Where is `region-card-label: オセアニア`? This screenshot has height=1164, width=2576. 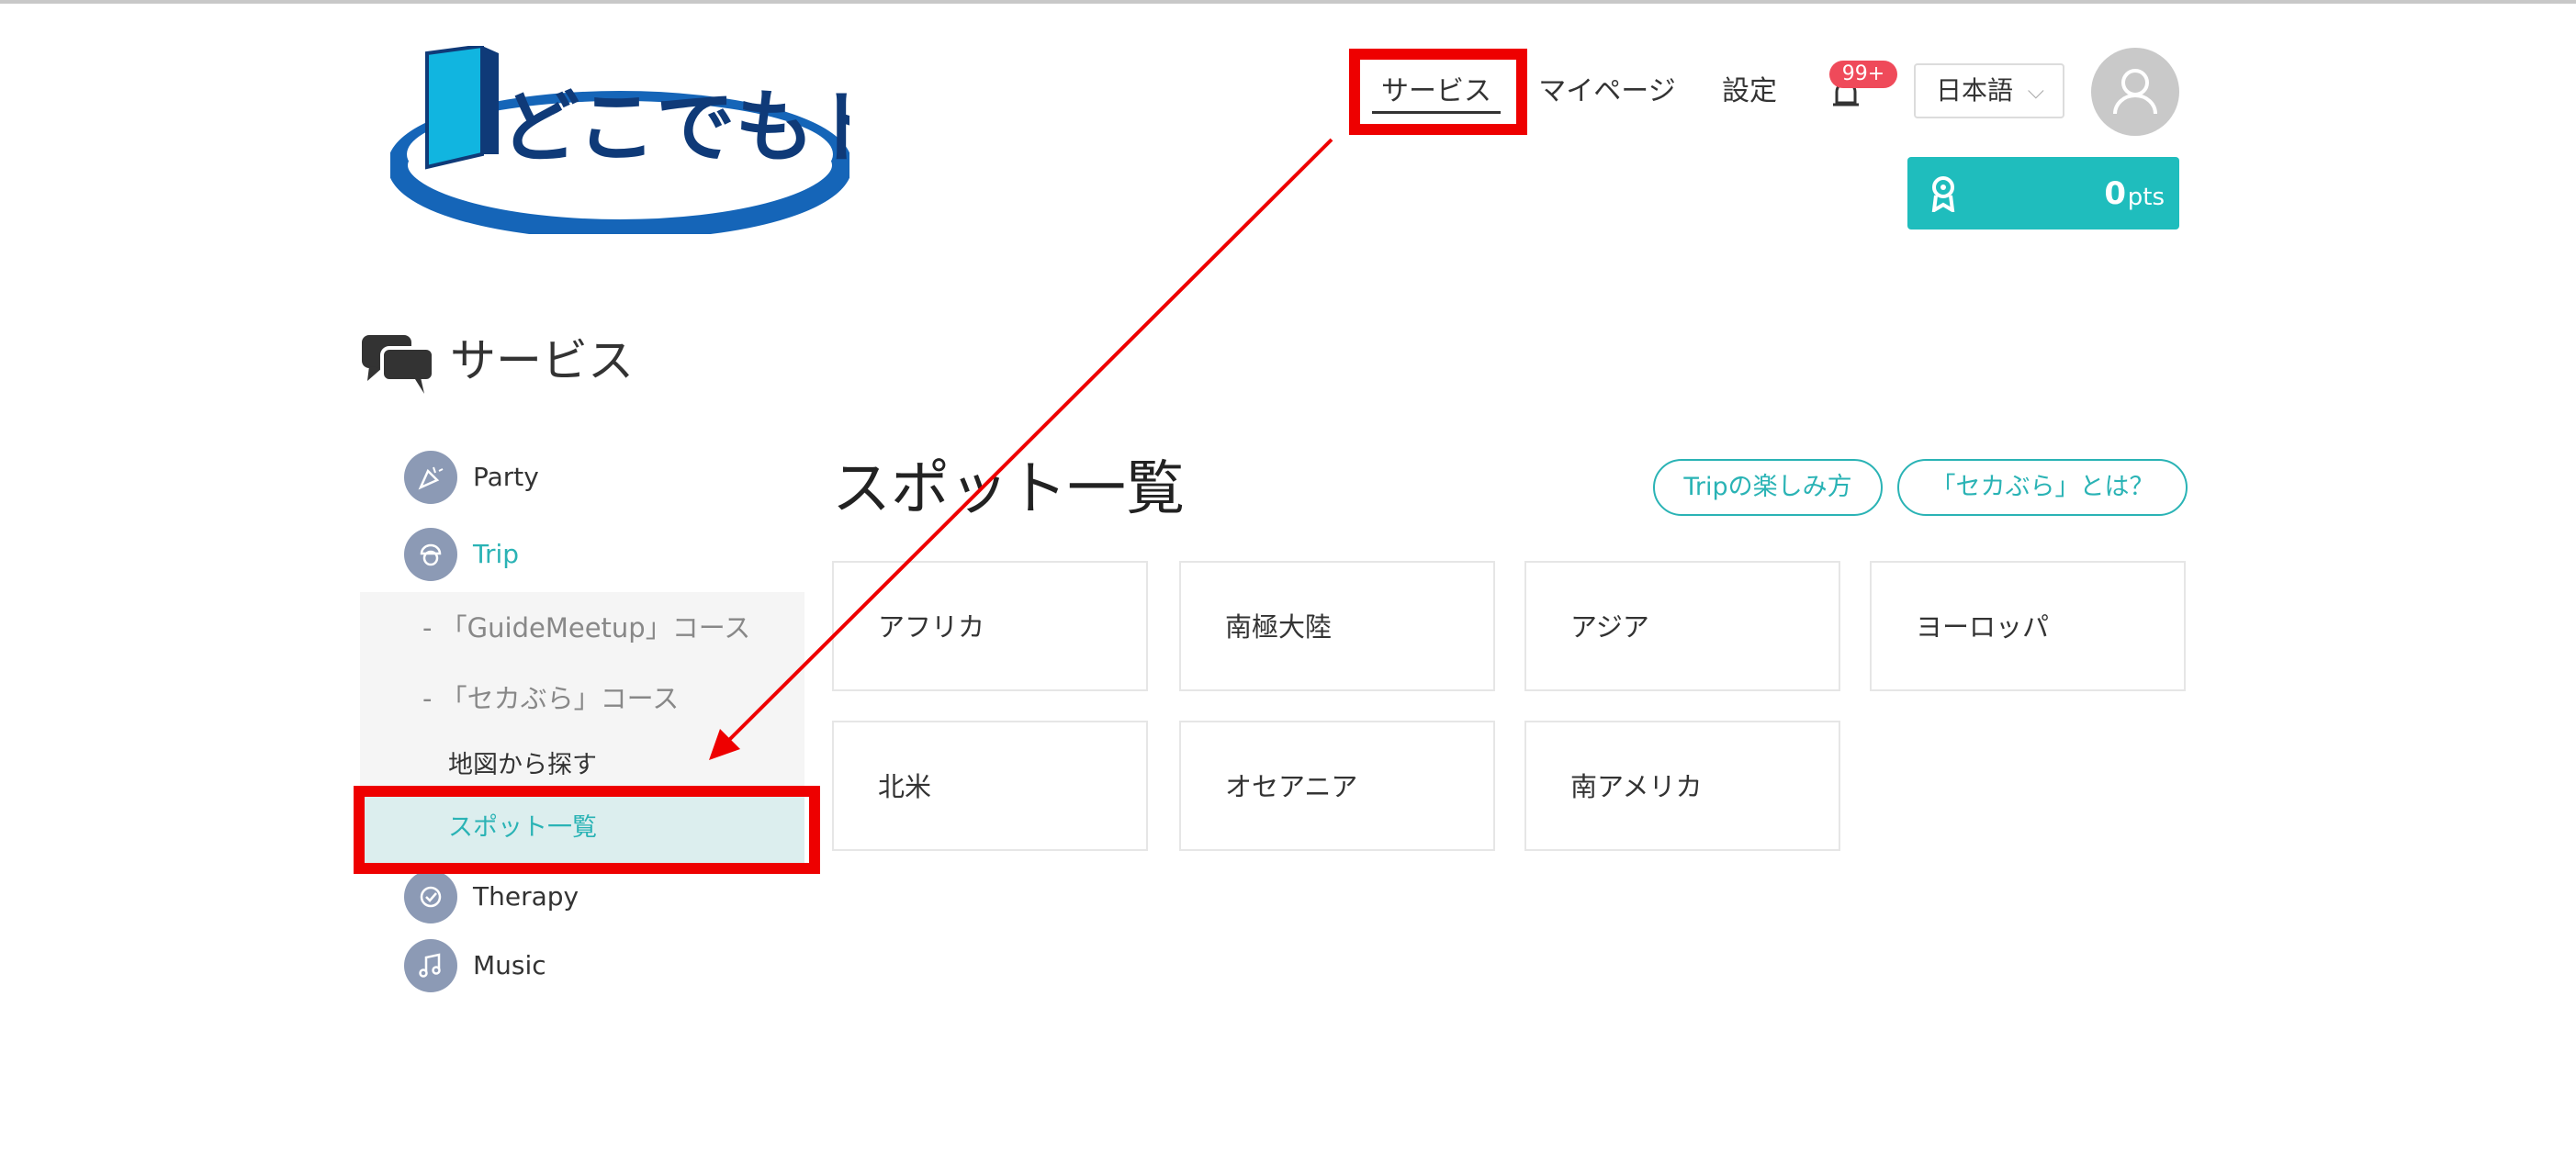
region-card-label: オセアニア is located at coordinates (1291, 786).